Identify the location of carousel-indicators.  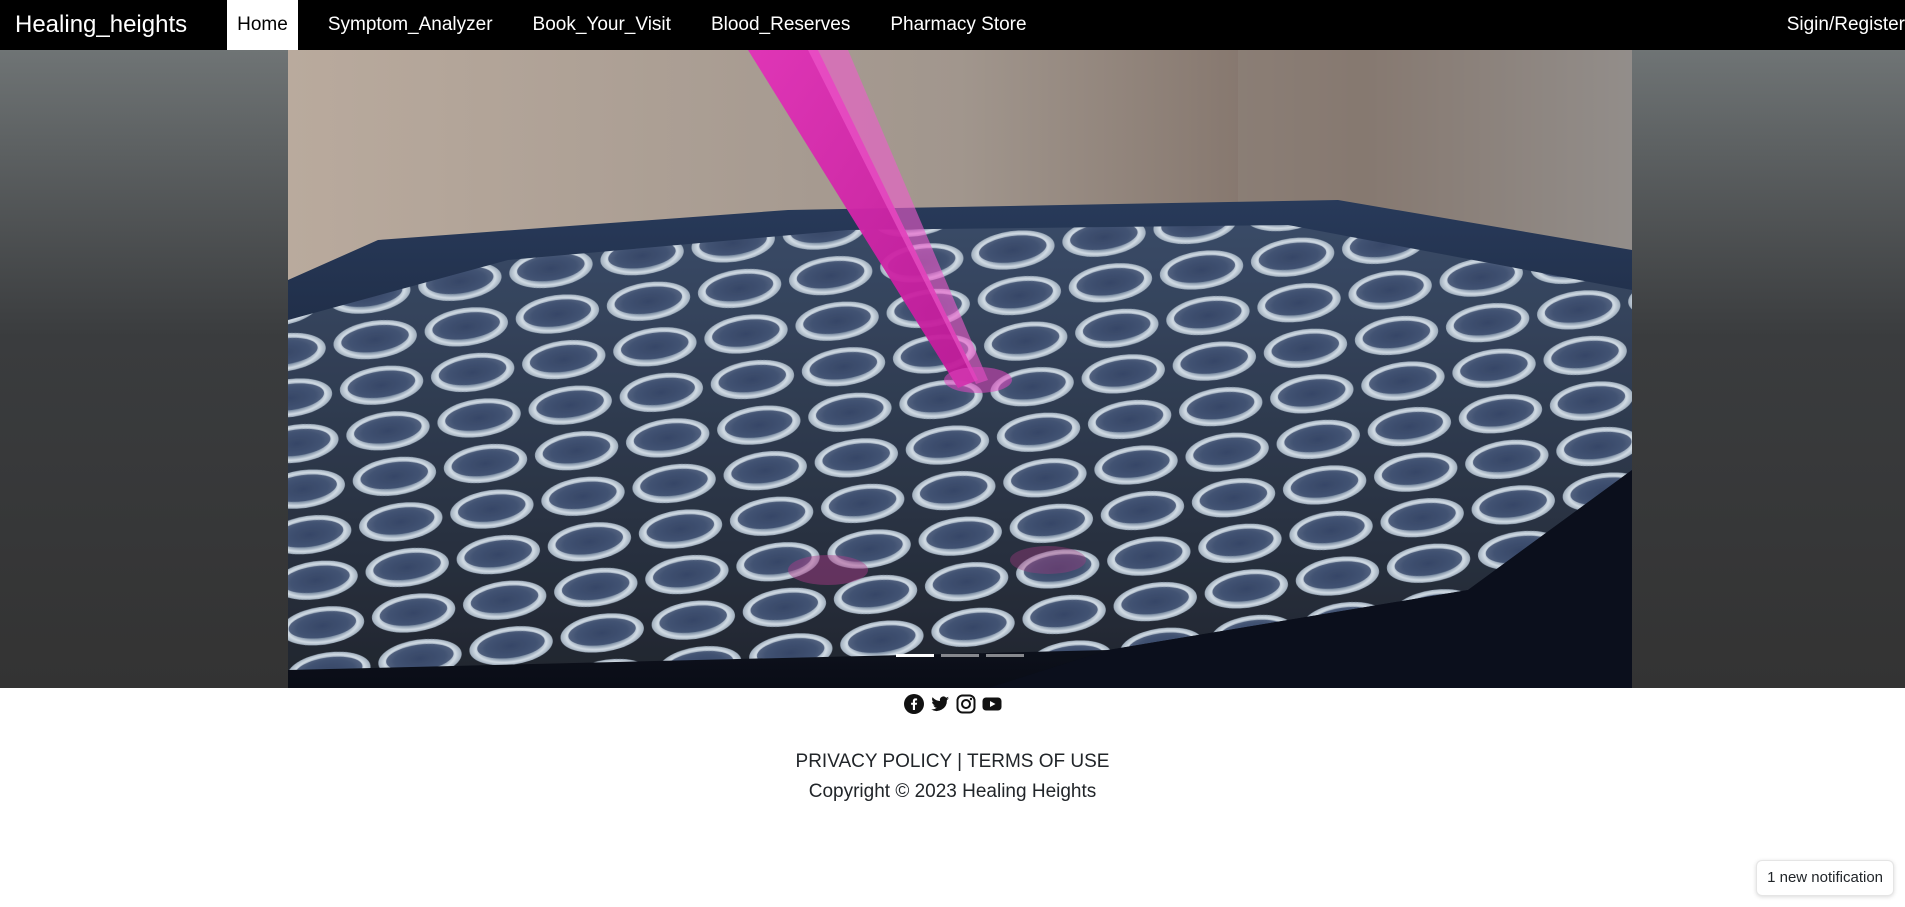
(960, 655).